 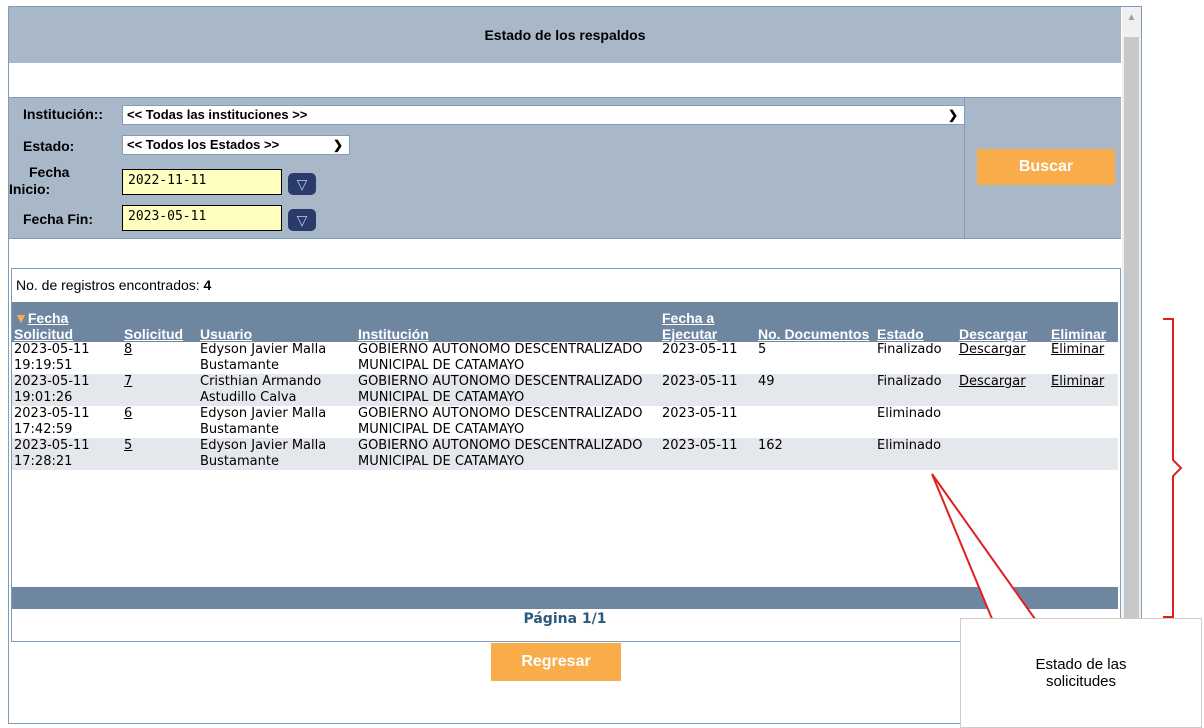 What do you see at coordinates (1081, 681) in the screenshot?
I see `callout-line-2: solicitudes` at bounding box center [1081, 681].